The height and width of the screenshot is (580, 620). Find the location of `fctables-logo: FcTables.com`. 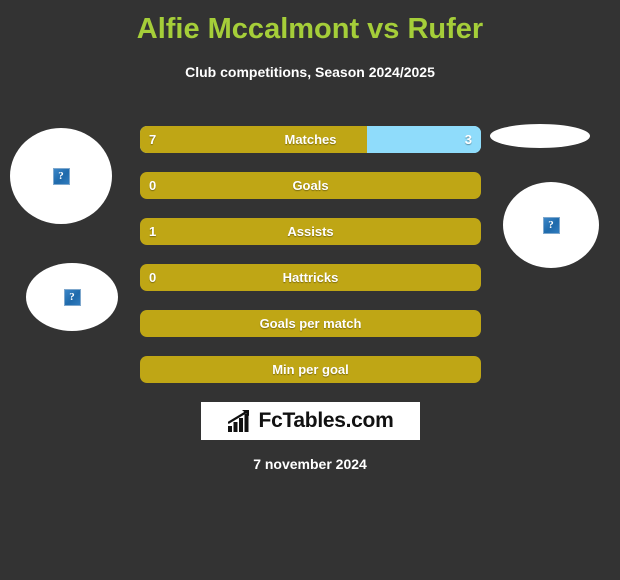

fctables-logo: FcTables.com is located at coordinates (310, 421).